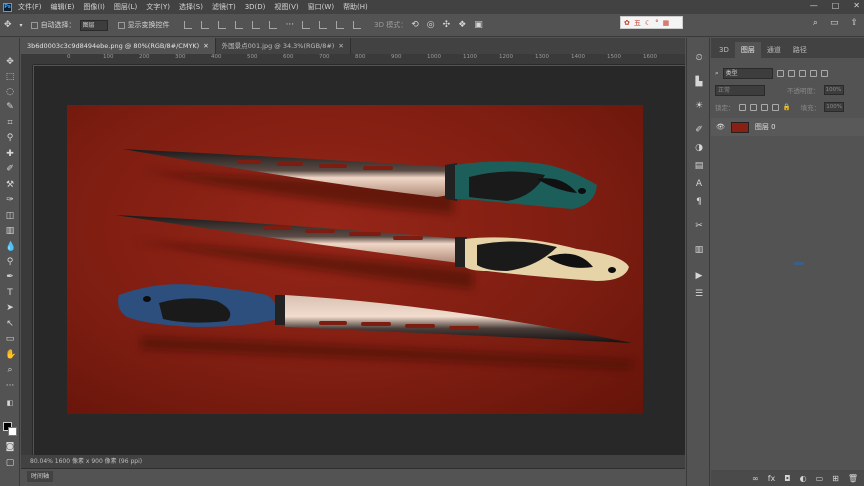  What do you see at coordinates (699, 202) in the screenshot?
I see `paragraph-icon: ¶` at bounding box center [699, 202].